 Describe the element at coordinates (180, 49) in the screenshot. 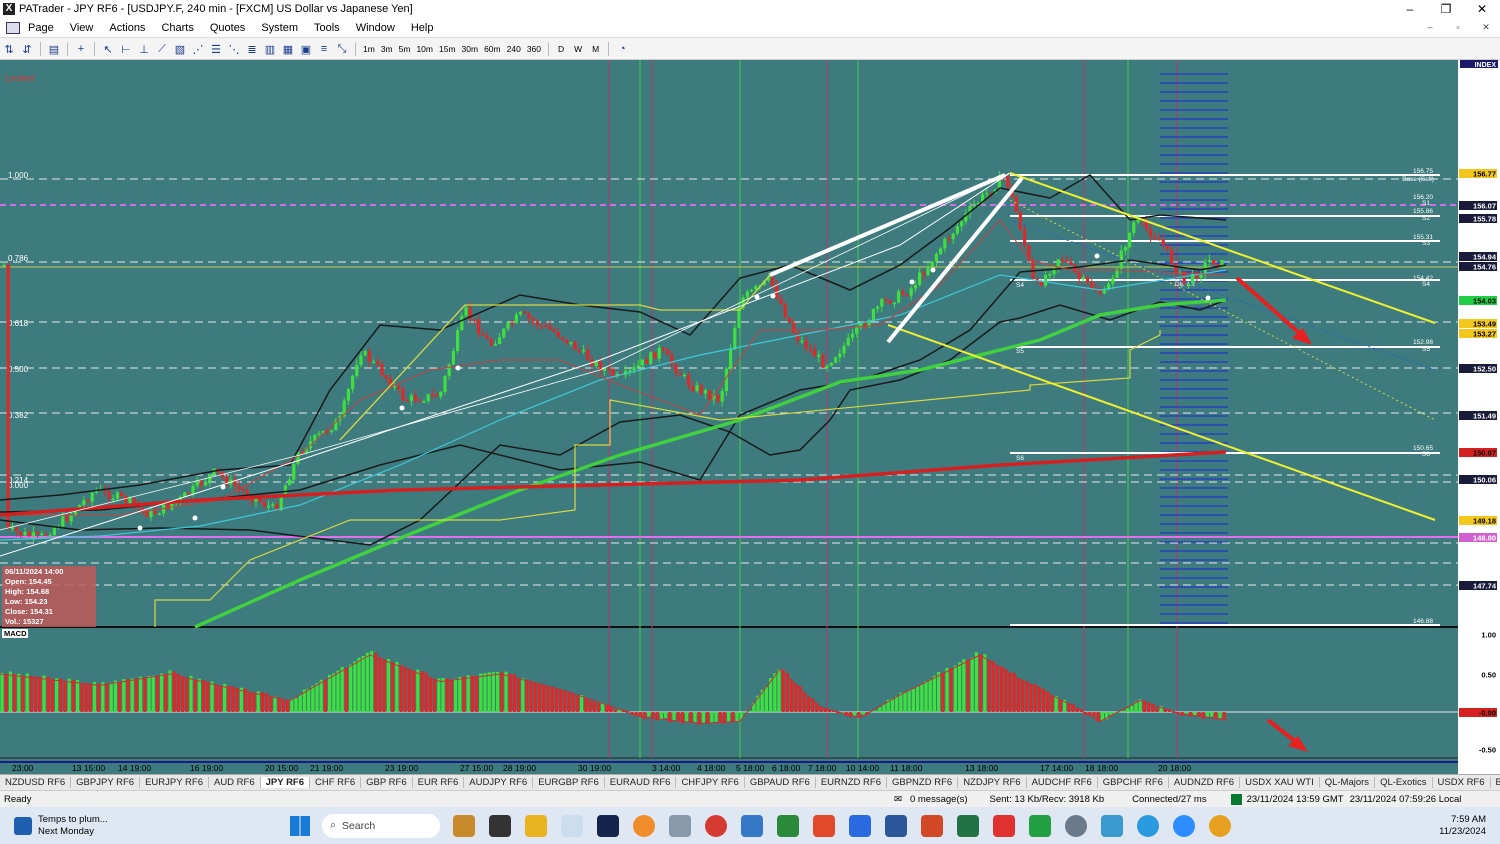

I see `channel-icon: ▧` at that location.